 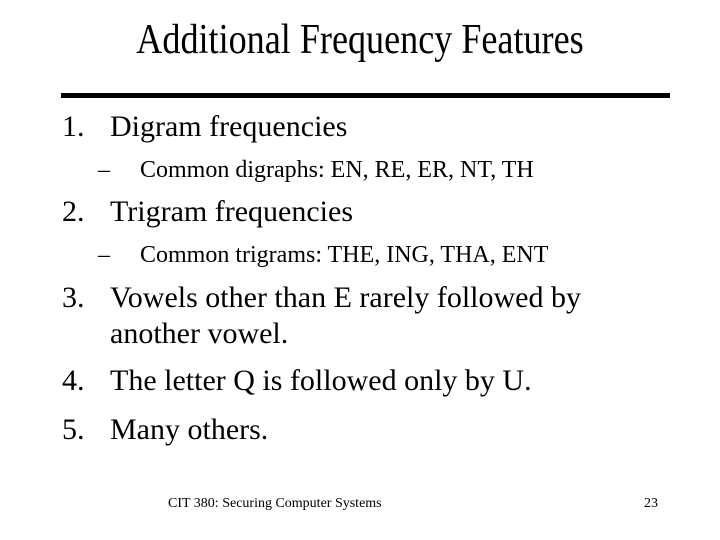 I want to click on list-item-1: 1. Digram frequencies, so click(x=204, y=127).